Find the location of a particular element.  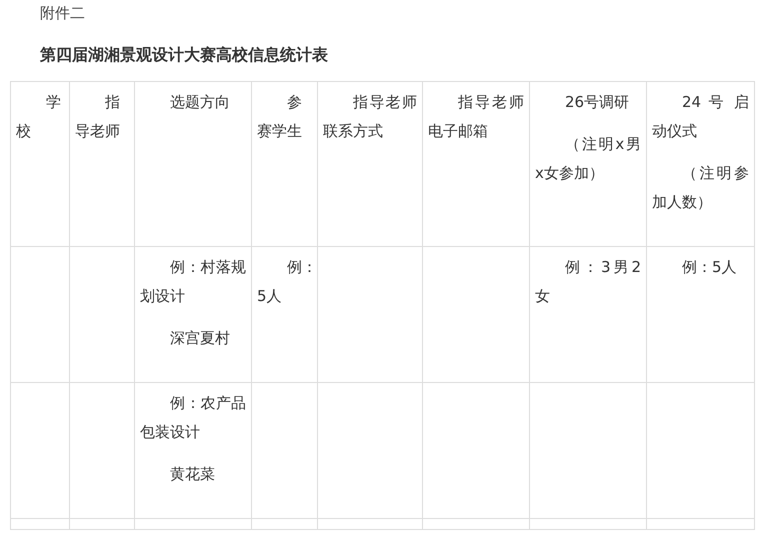

cell-text: 指导老师电子邮箱 is located at coordinates (476, 117).